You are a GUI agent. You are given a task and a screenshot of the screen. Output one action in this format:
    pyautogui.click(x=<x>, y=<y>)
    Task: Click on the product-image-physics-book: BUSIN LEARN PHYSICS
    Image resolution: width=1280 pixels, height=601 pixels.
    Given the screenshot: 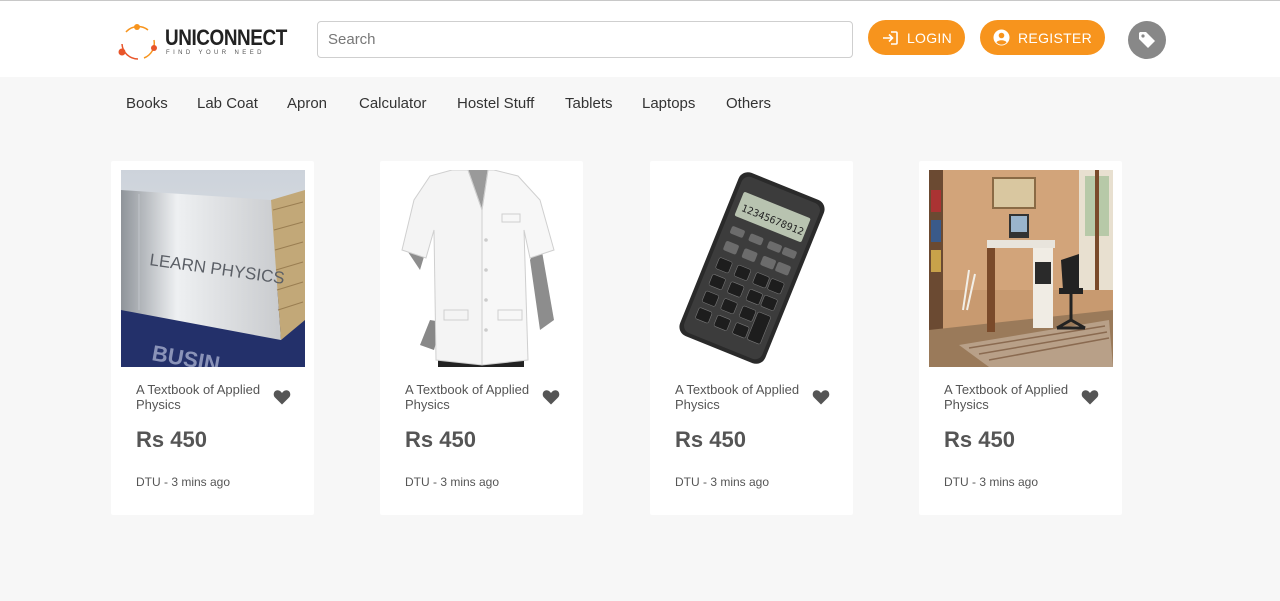 What is the action you would take?
    pyautogui.click(x=213, y=268)
    